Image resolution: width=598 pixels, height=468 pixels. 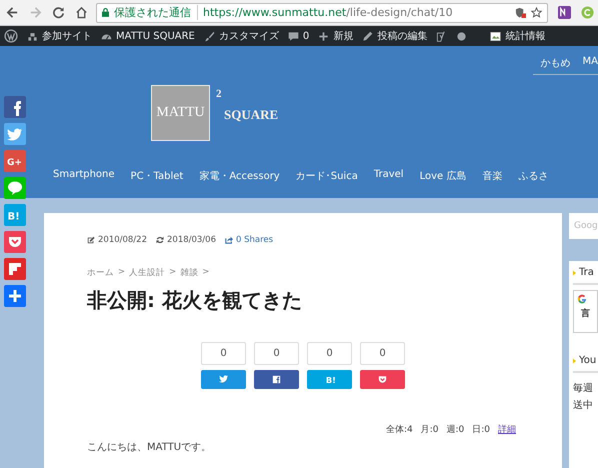 I want to click on logo-box: MATTU, so click(x=180, y=113).